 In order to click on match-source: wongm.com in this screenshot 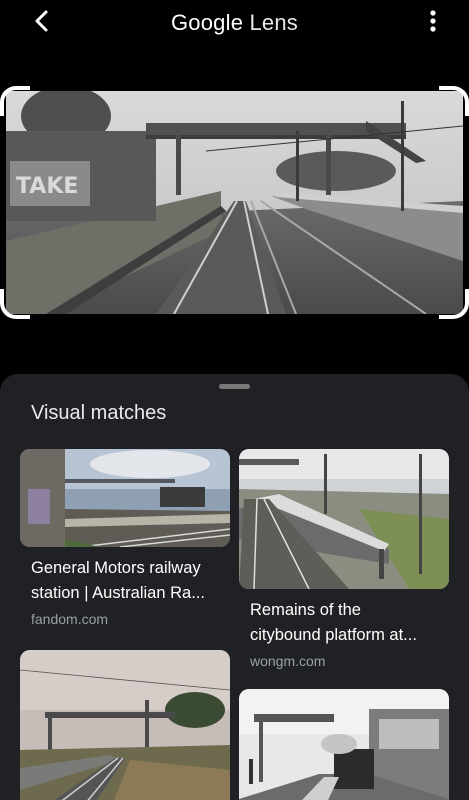, I will do `click(288, 661)`.